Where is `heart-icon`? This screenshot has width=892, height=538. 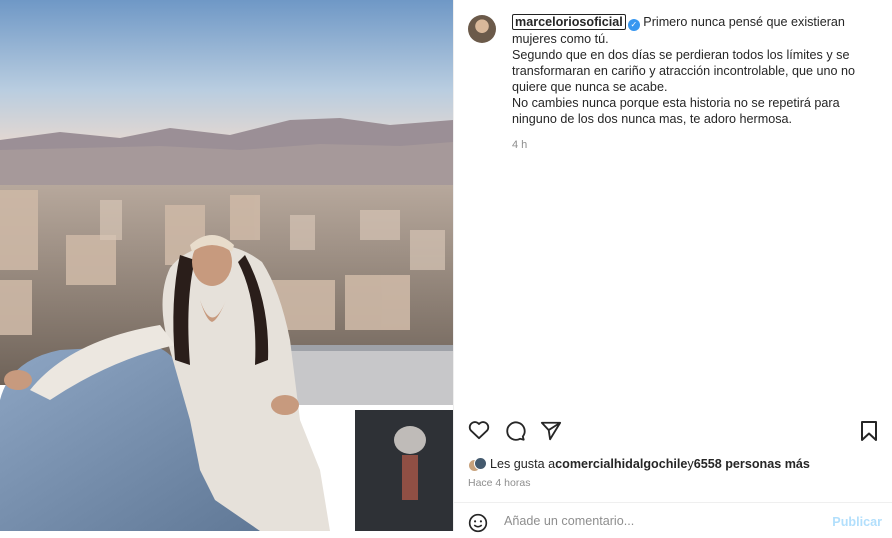
heart-icon is located at coordinates (479, 432).